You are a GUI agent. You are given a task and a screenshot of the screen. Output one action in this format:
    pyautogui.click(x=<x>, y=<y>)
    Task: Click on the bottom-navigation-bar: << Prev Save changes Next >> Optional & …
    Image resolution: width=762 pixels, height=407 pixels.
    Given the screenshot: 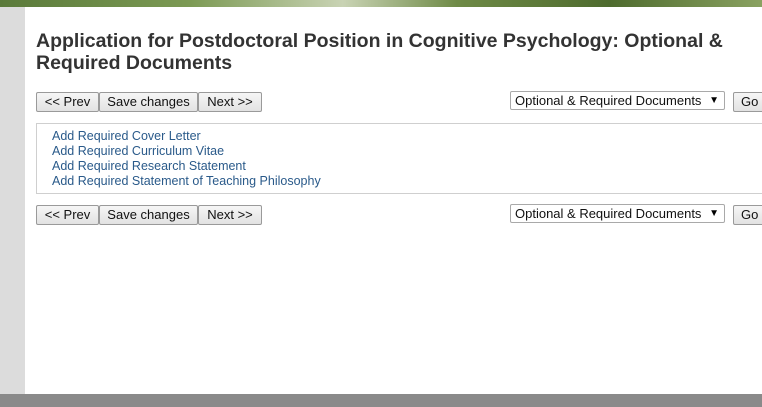 What is the action you would take?
    pyautogui.click(x=399, y=215)
    